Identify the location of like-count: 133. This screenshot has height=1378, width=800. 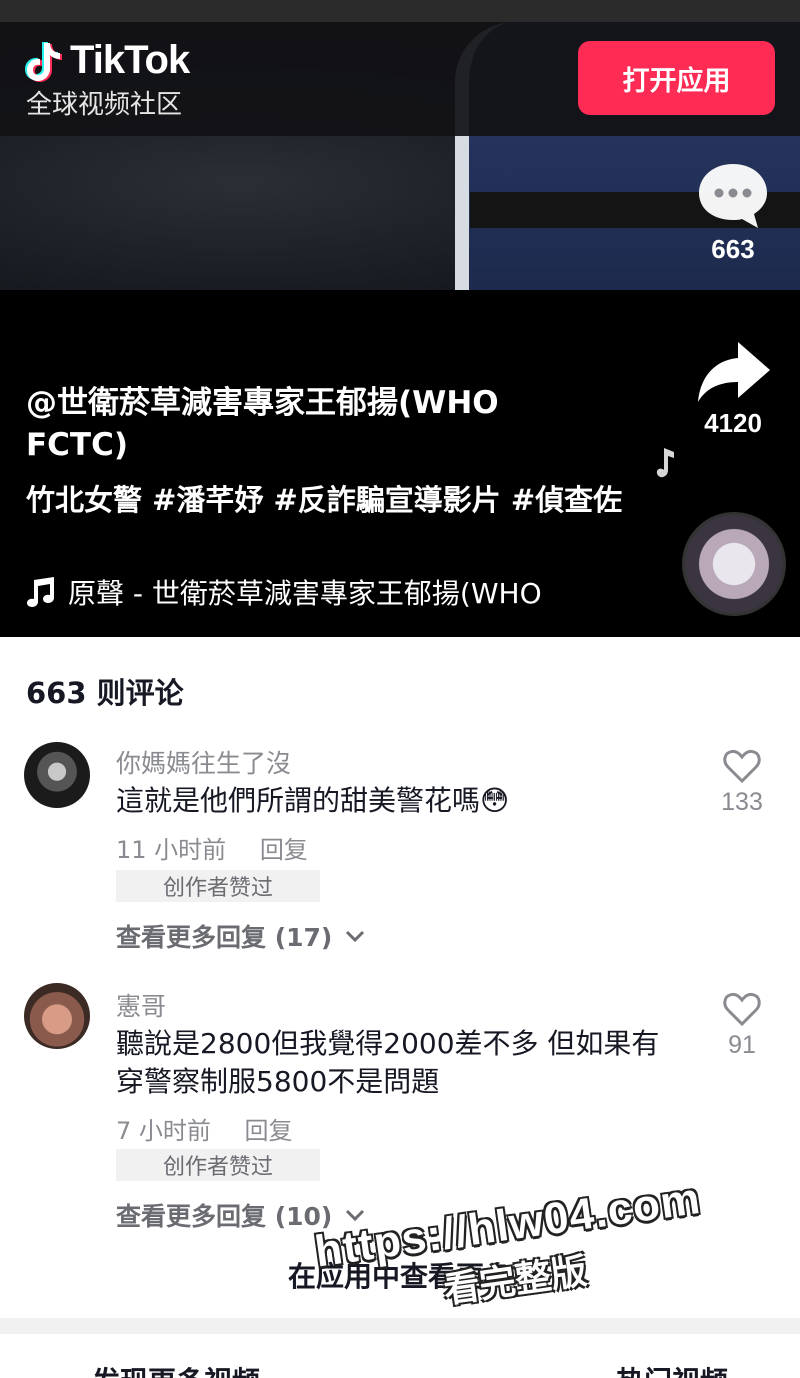
(742, 802).